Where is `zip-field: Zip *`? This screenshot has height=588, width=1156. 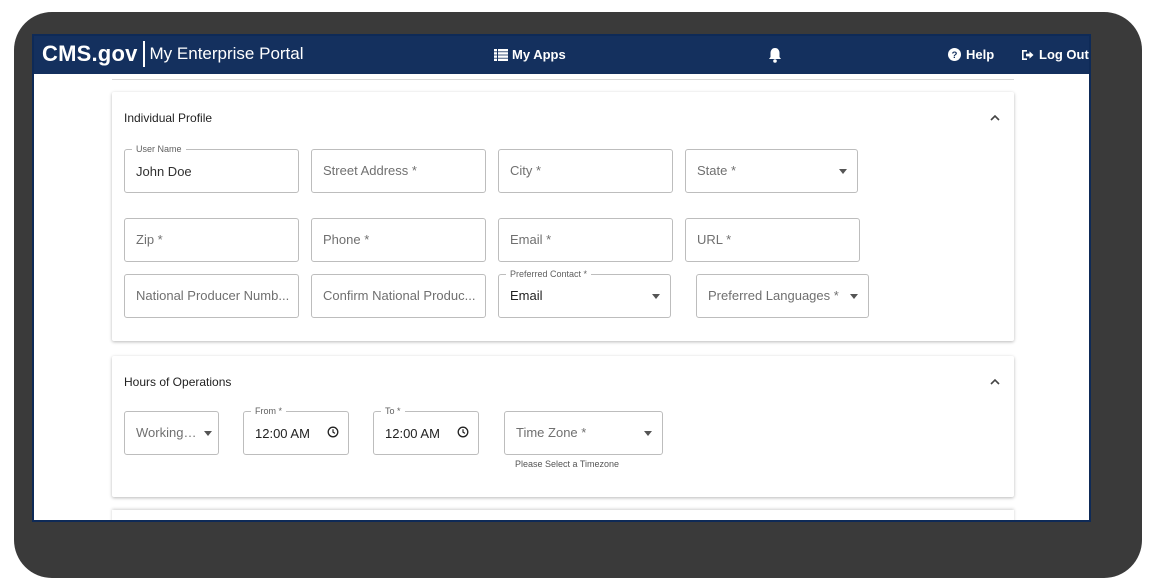 zip-field: Zip * is located at coordinates (211, 240).